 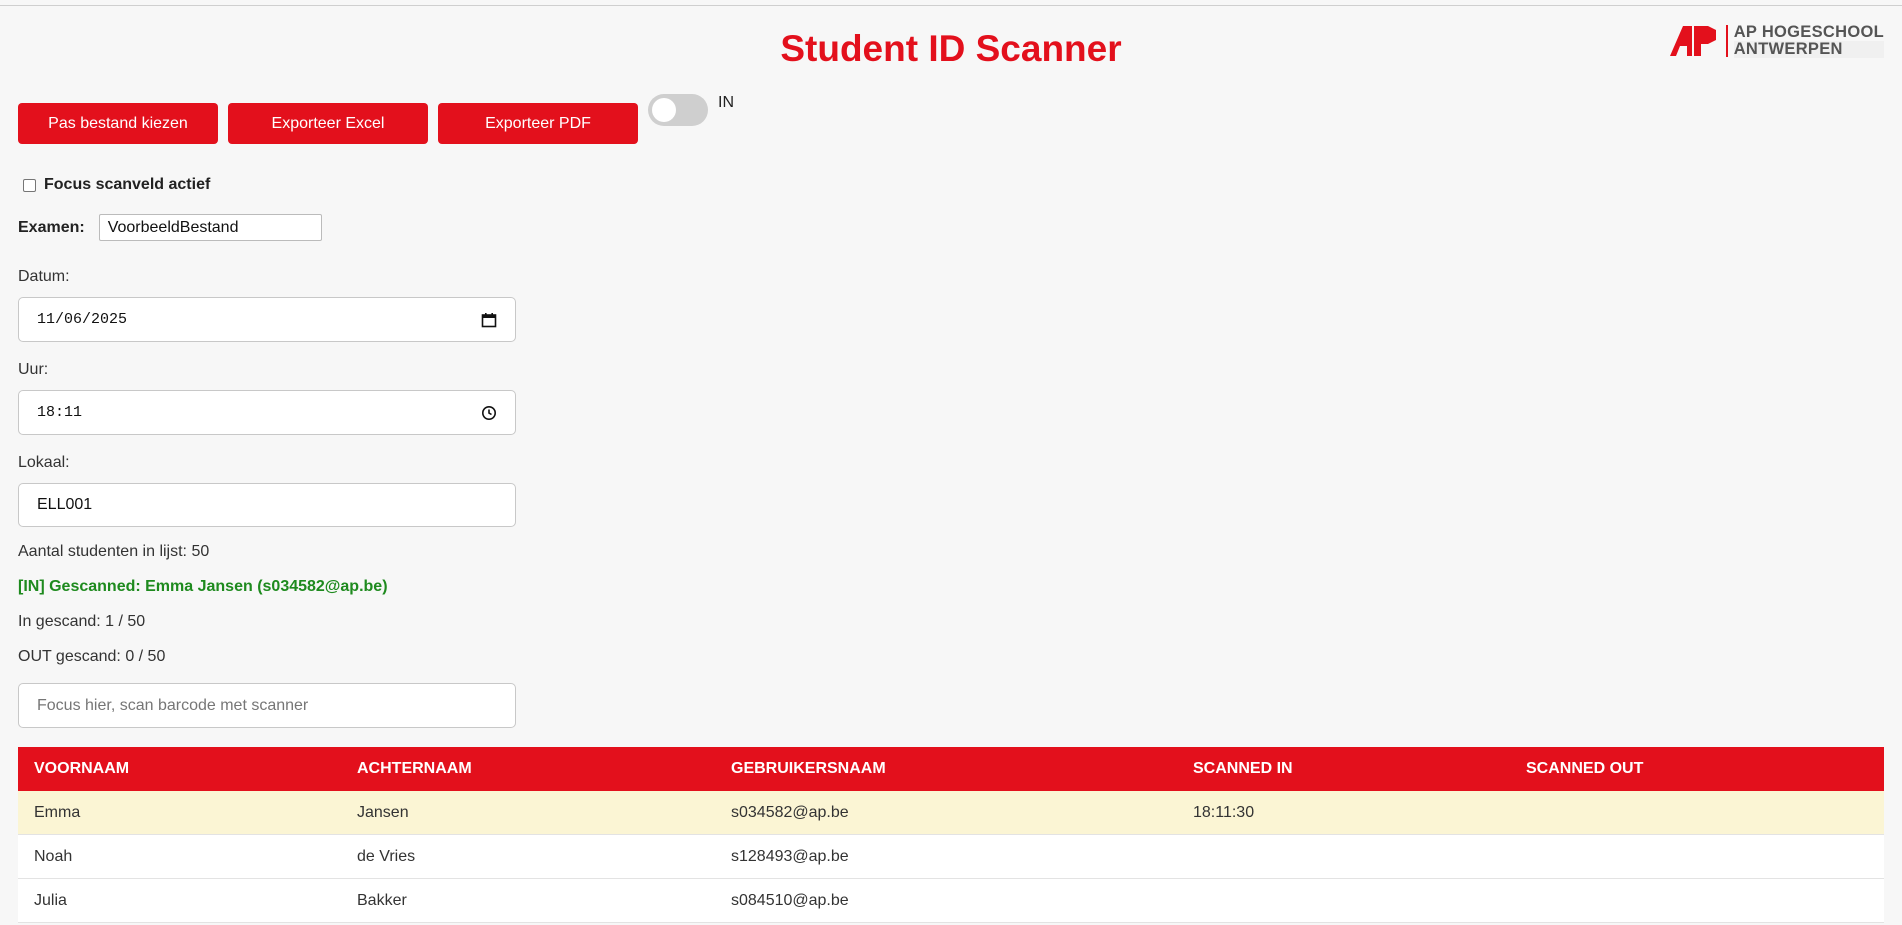 I want to click on focus-scan-row: Focus scanveld actief, so click(x=116, y=185).